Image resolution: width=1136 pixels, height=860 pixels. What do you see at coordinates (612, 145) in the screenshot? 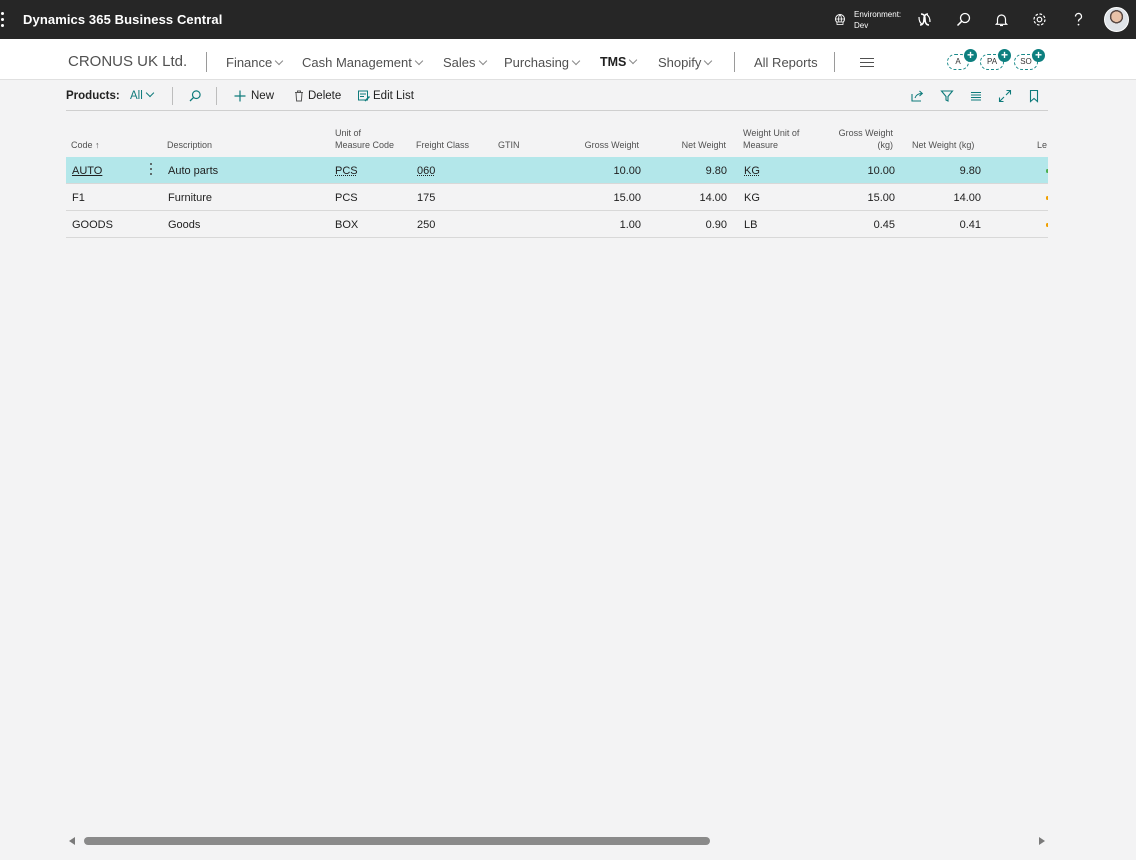
I see `column-header-gross-weight: Gross Weight` at bounding box center [612, 145].